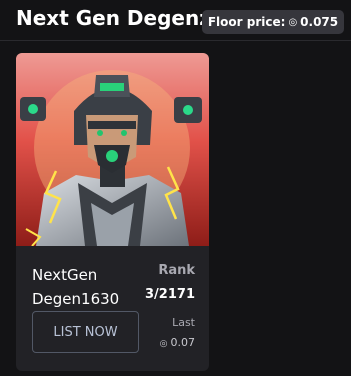  I want to click on last-sale-price: ◎ 0.07, so click(177, 342).